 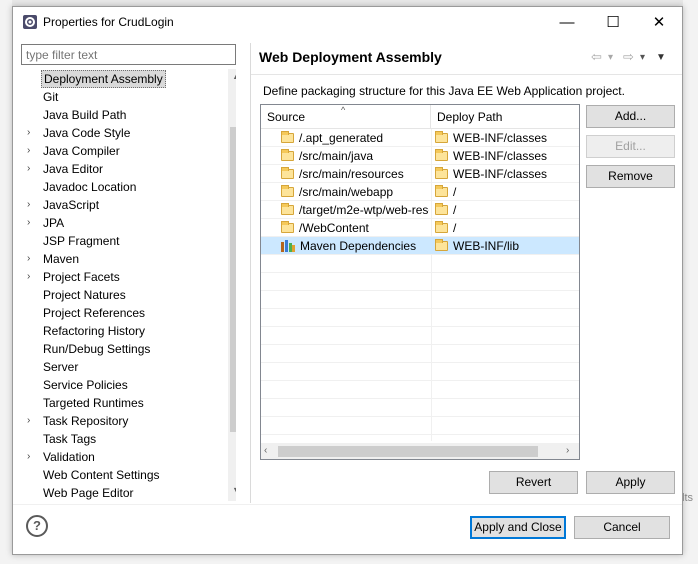 I want to click on footer-divider, so click(x=347, y=504).